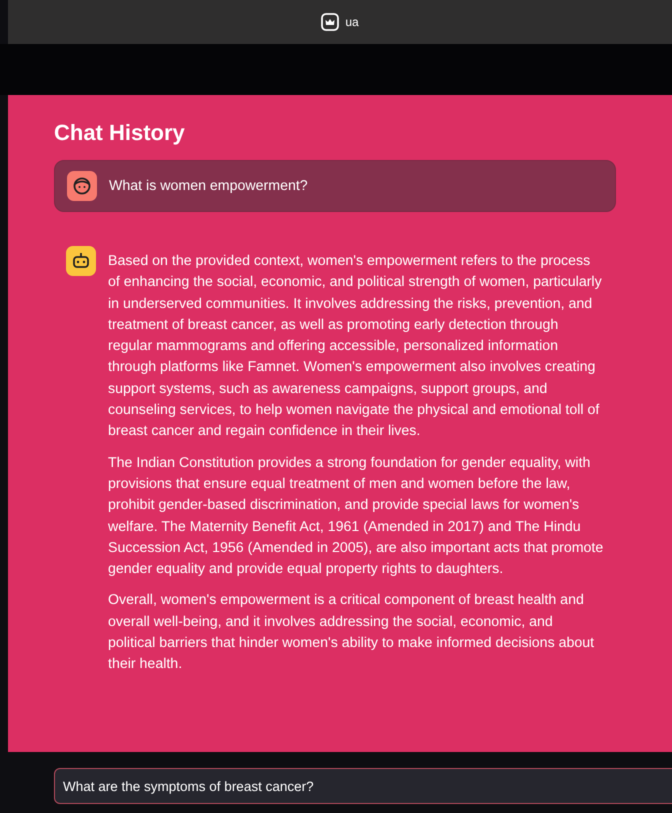  I want to click on message-text: The Indian Constitution provides a strong foundation for gender equality, with provisions that ensure equal treatment of men and women before the law, prohibit gender-based discrimination, and provide special laws for women's welfare. The Maternity Benefit Act, 1961 (Amended in 2017) and The Hindu Succession Act, 1956 (Amended in 2005), are also important acts that promote gender equality and provide equal property rights to daughters., so click(356, 517).